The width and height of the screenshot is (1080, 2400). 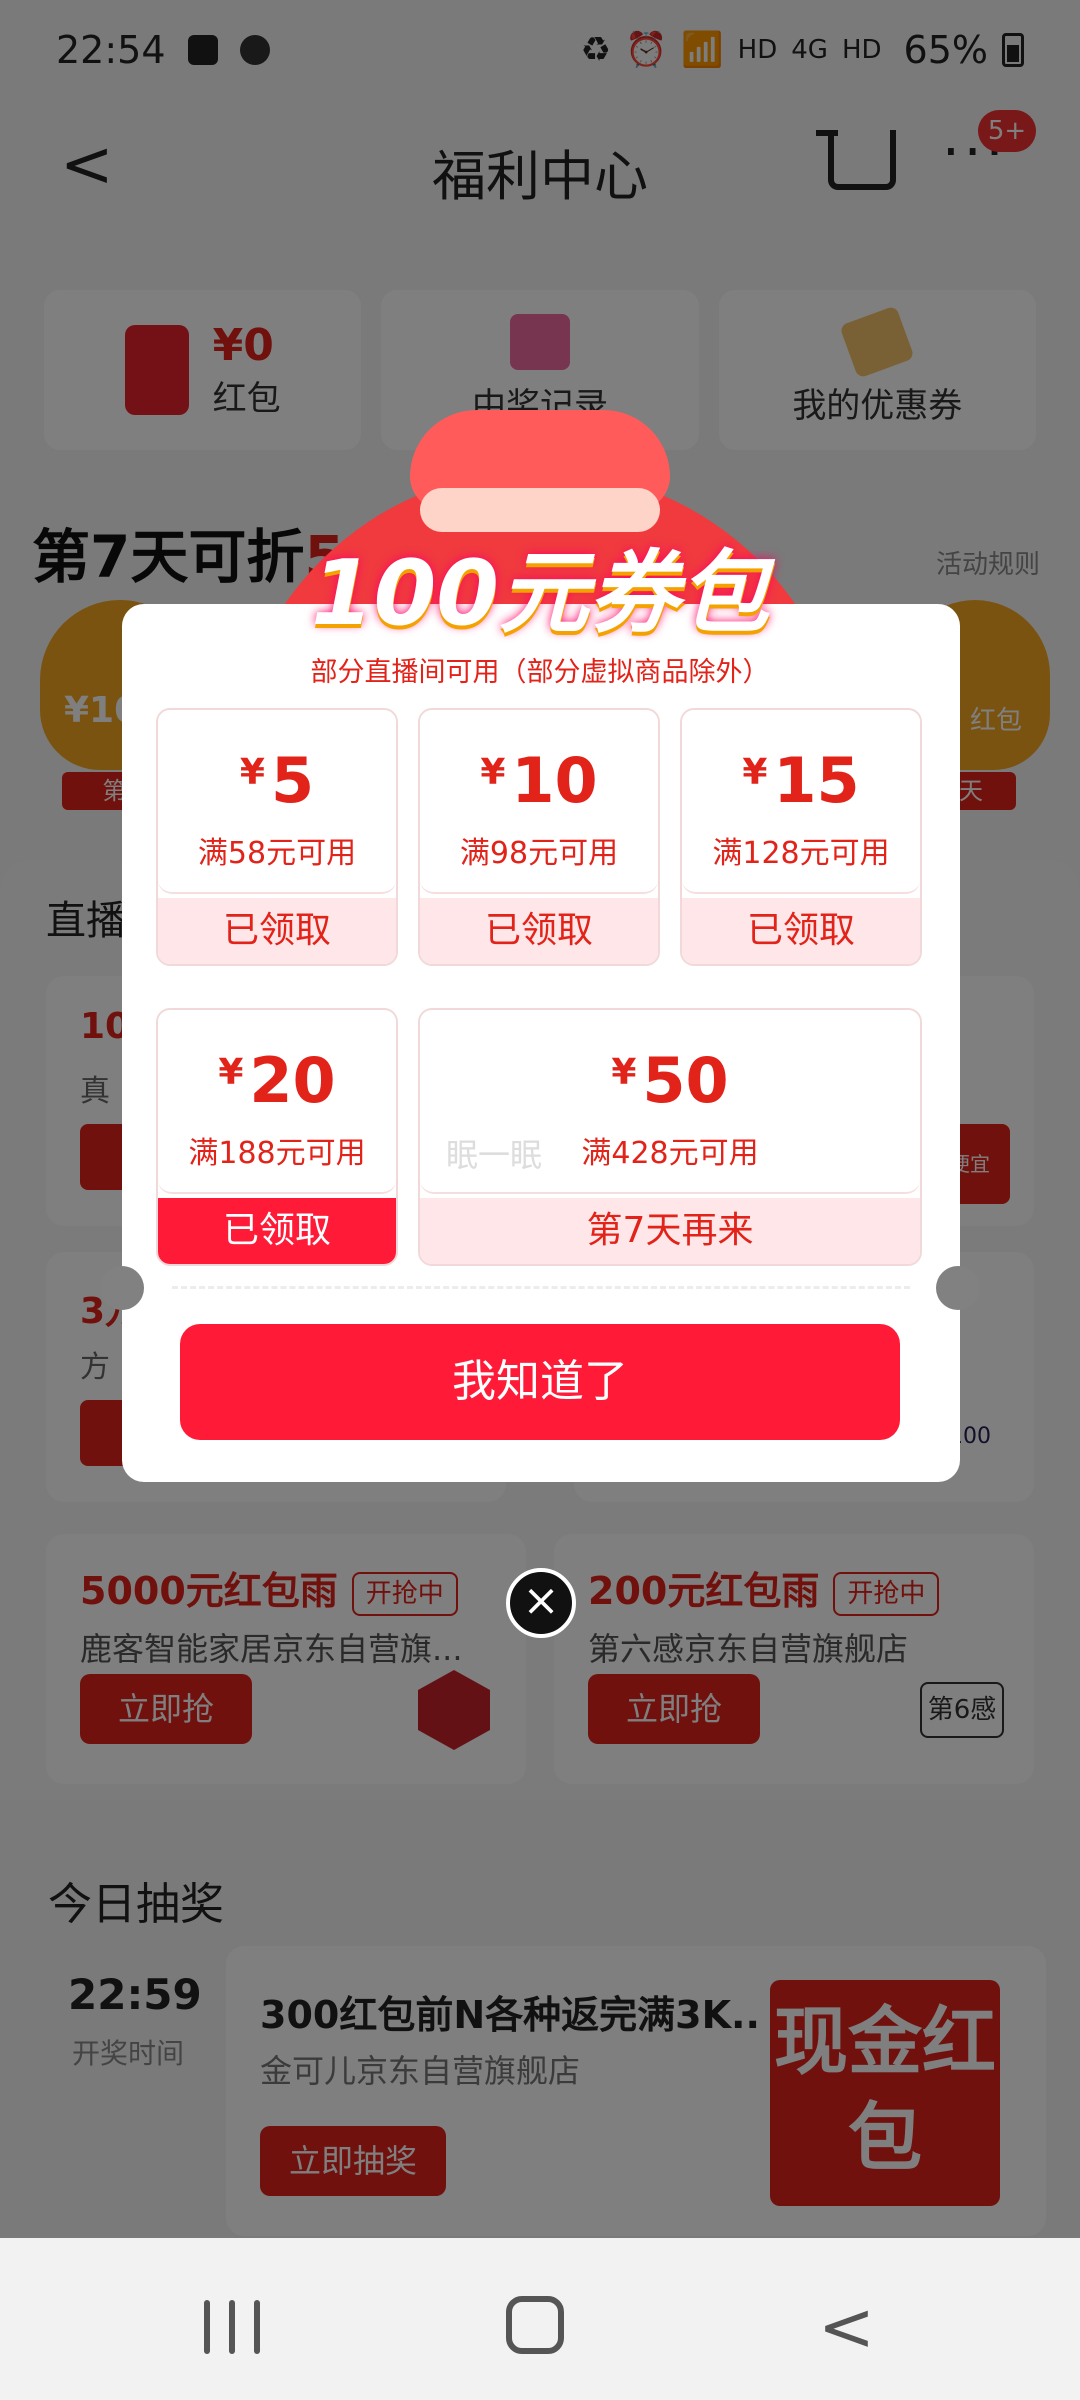 What do you see at coordinates (535, 2325) in the screenshot?
I see `home-icon` at bounding box center [535, 2325].